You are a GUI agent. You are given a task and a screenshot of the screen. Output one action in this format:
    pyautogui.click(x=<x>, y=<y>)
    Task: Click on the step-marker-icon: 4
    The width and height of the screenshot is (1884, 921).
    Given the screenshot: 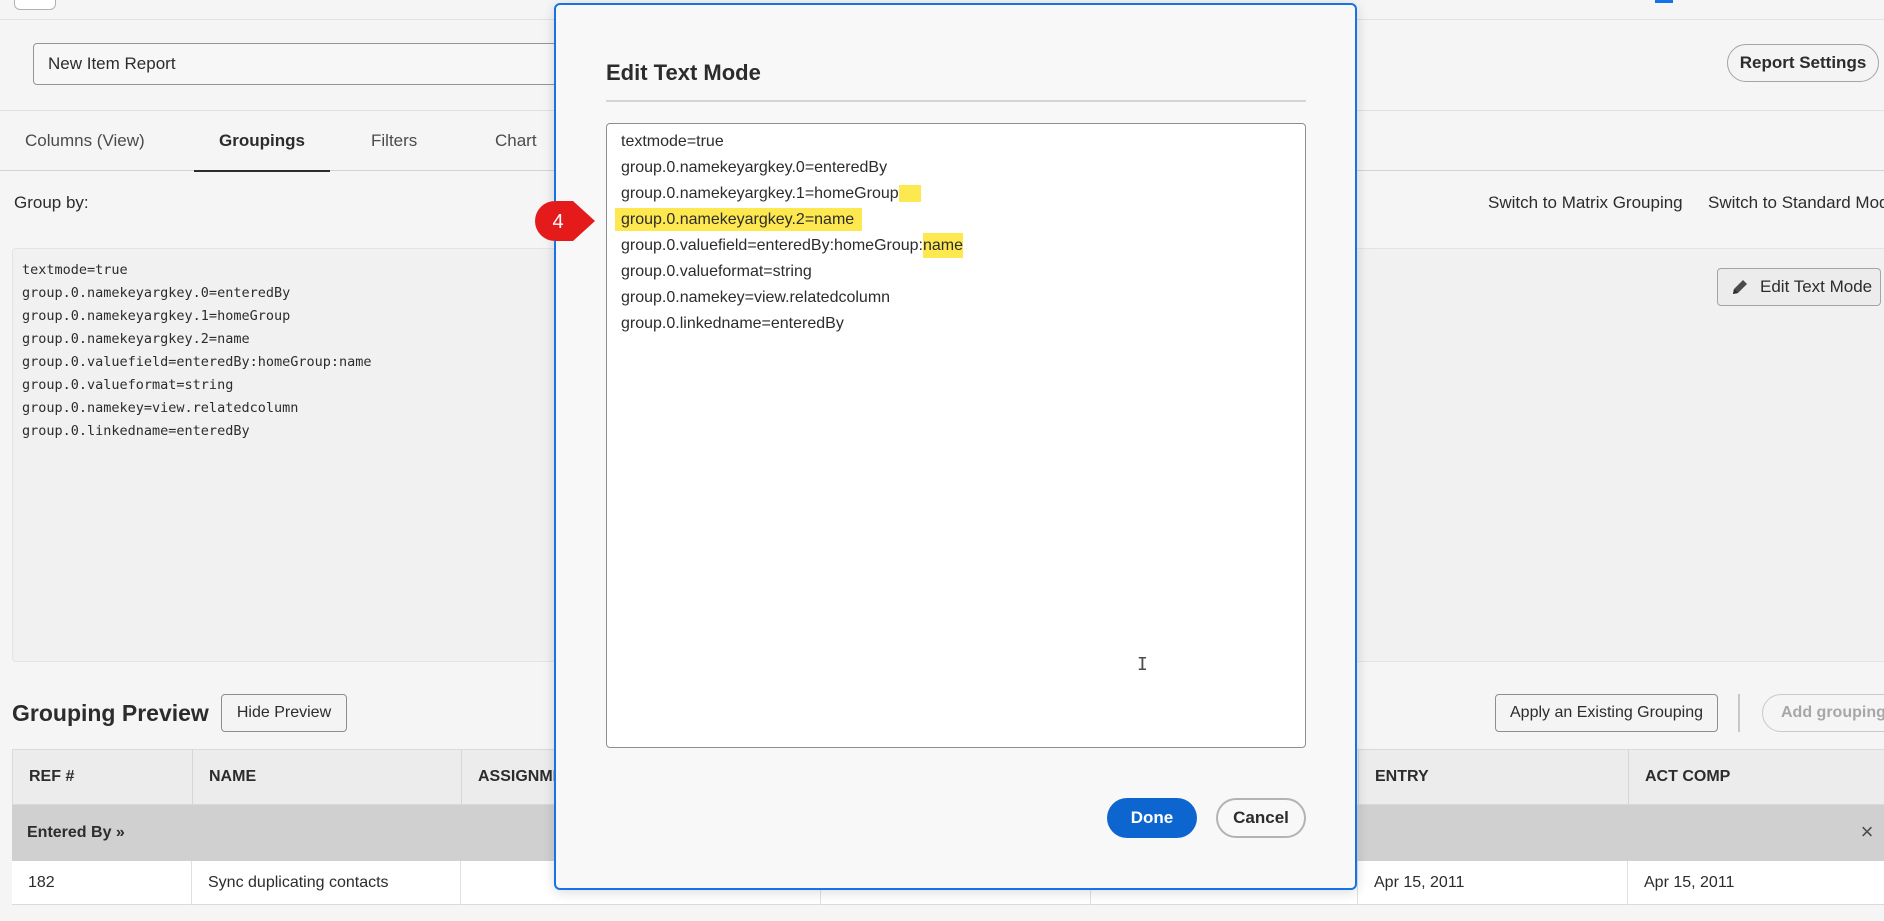 What is the action you would take?
    pyautogui.click(x=565, y=221)
    